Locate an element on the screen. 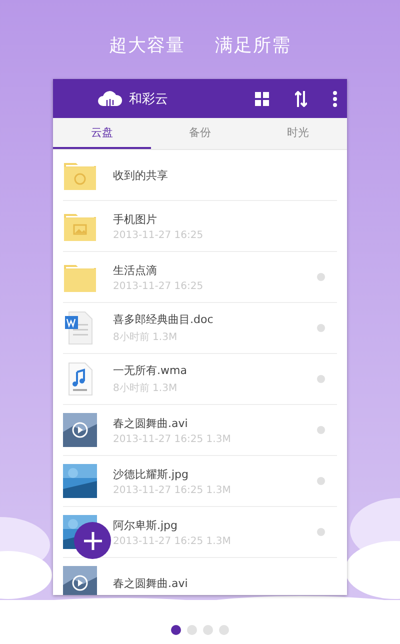  app-title: 和彩云 is located at coordinates (149, 99).